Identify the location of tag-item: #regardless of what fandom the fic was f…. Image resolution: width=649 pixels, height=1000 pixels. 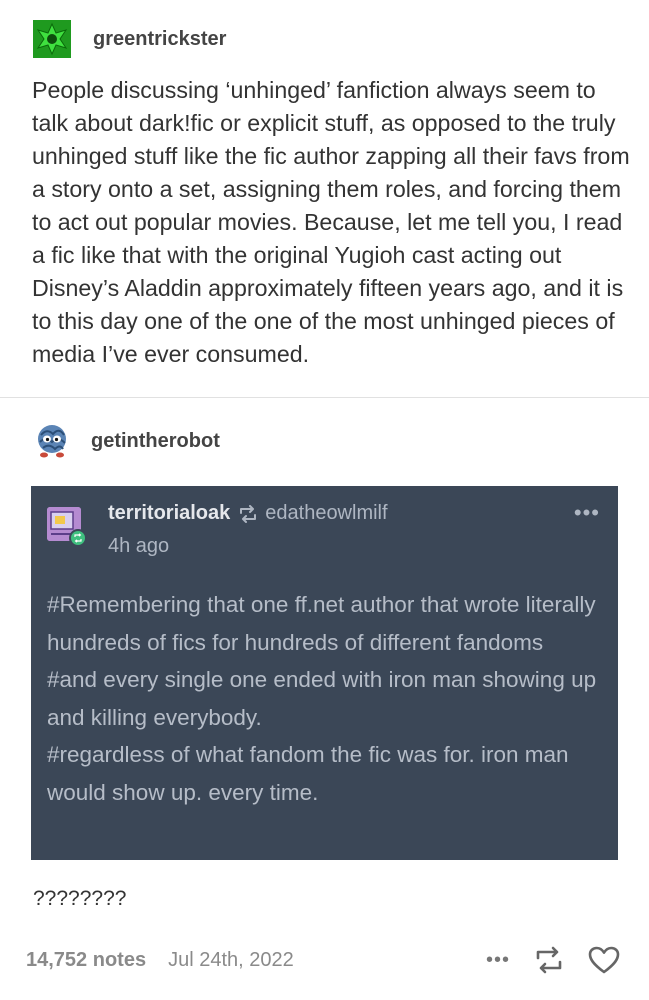
(328, 773).